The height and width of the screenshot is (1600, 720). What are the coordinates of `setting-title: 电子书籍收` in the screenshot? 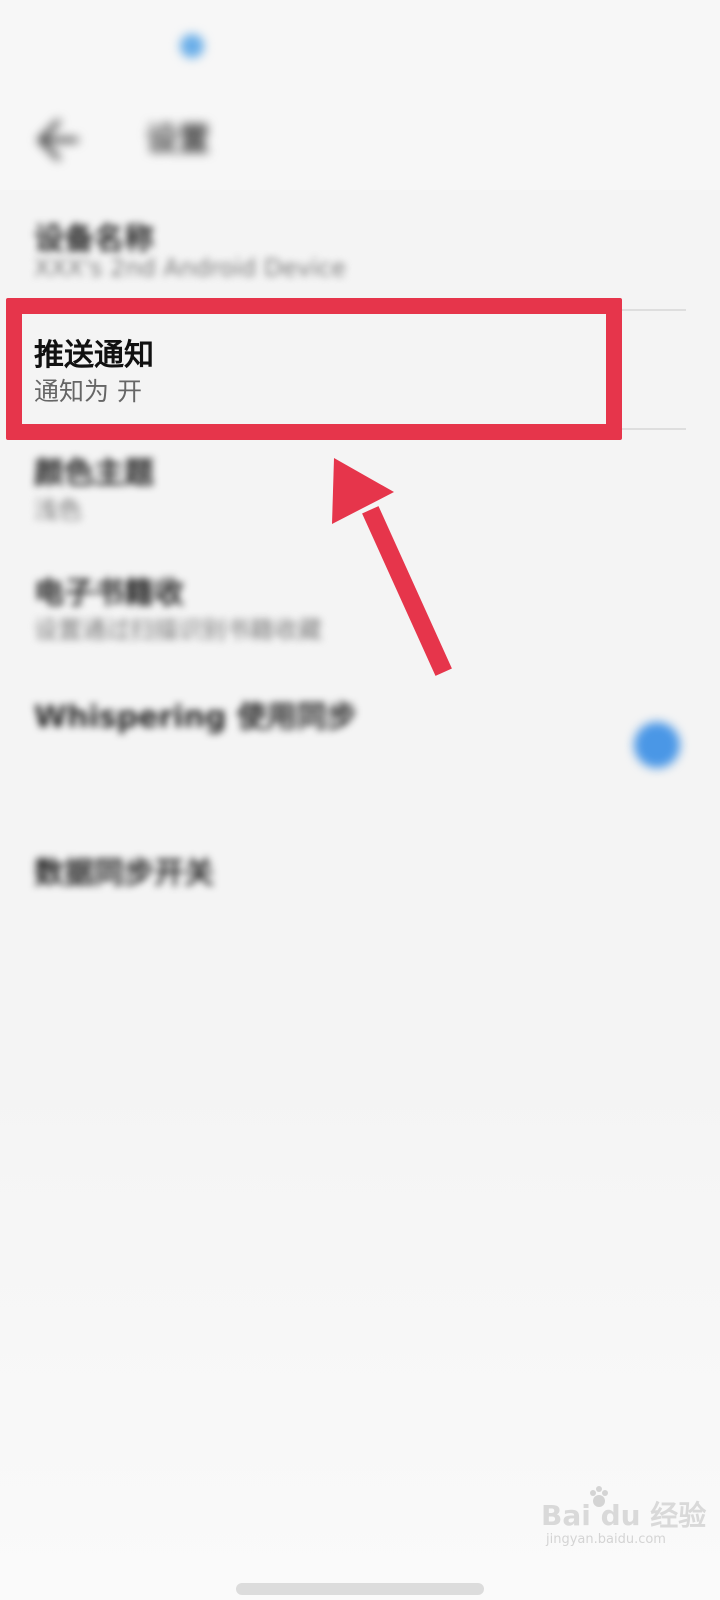 It's located at (109, 593).